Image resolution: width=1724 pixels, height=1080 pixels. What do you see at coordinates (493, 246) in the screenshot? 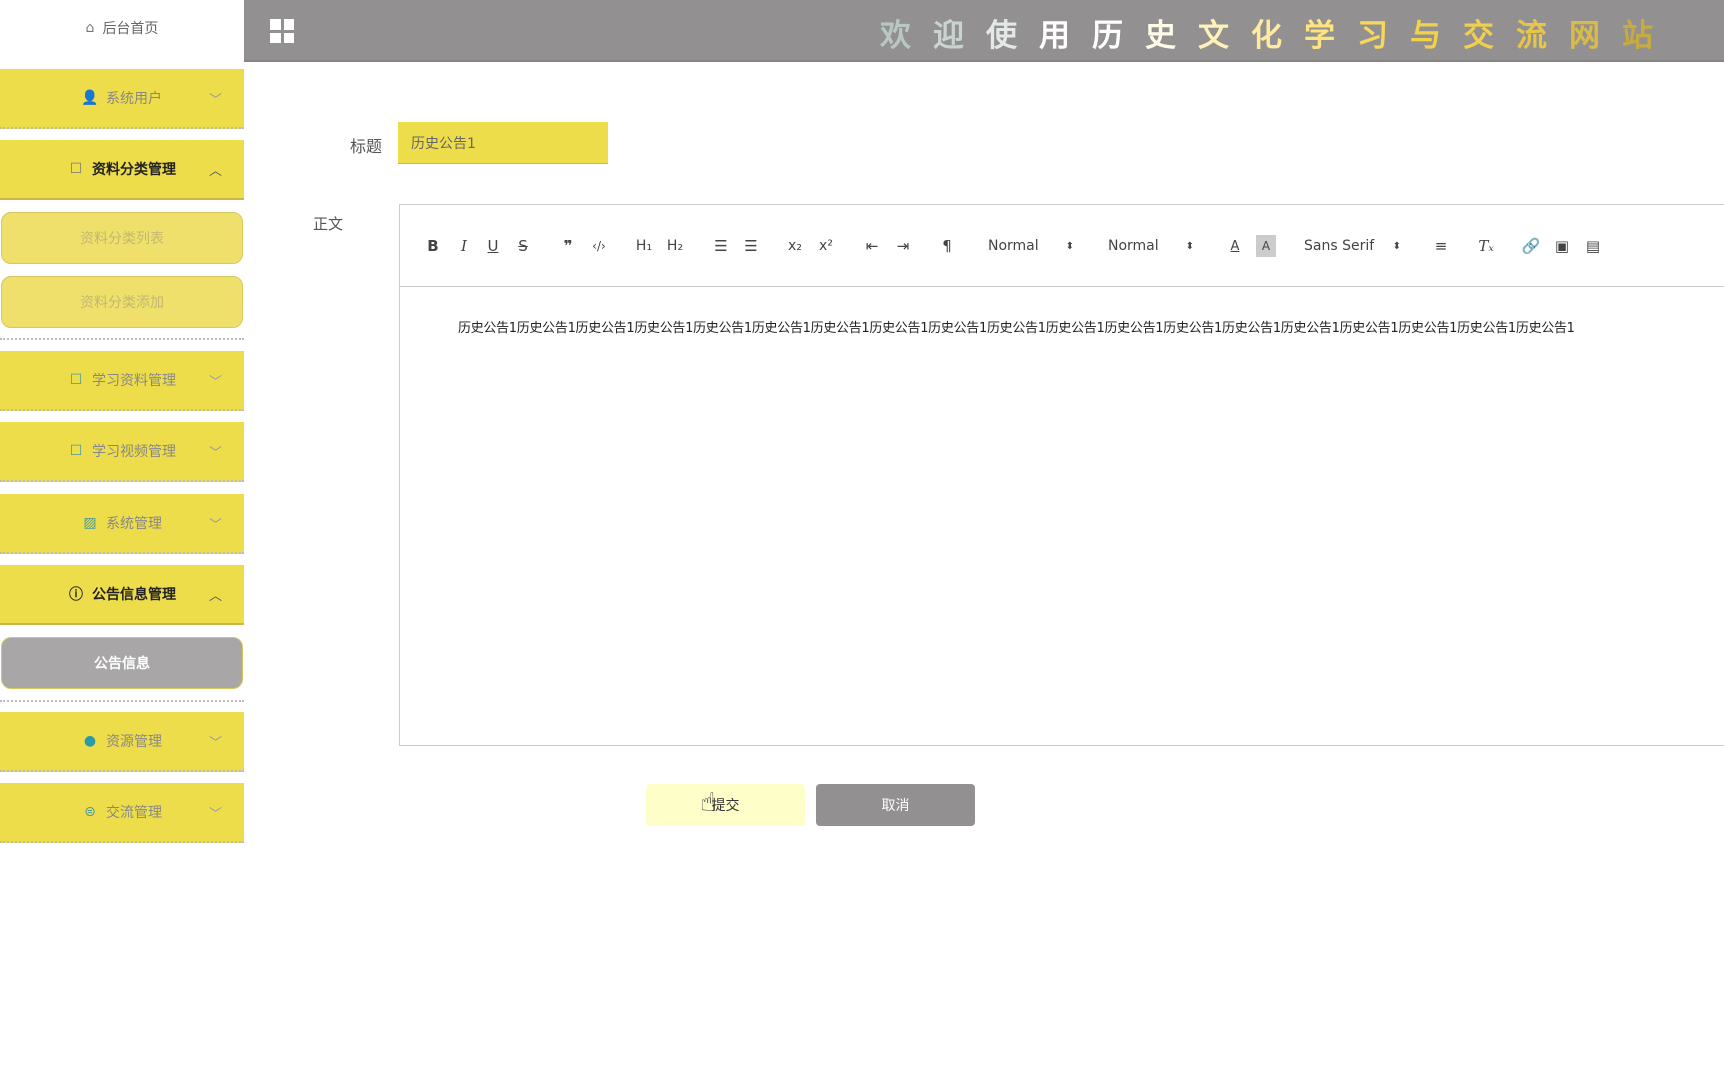
I see `underline-icon: U` at bounding box center [493, 246].